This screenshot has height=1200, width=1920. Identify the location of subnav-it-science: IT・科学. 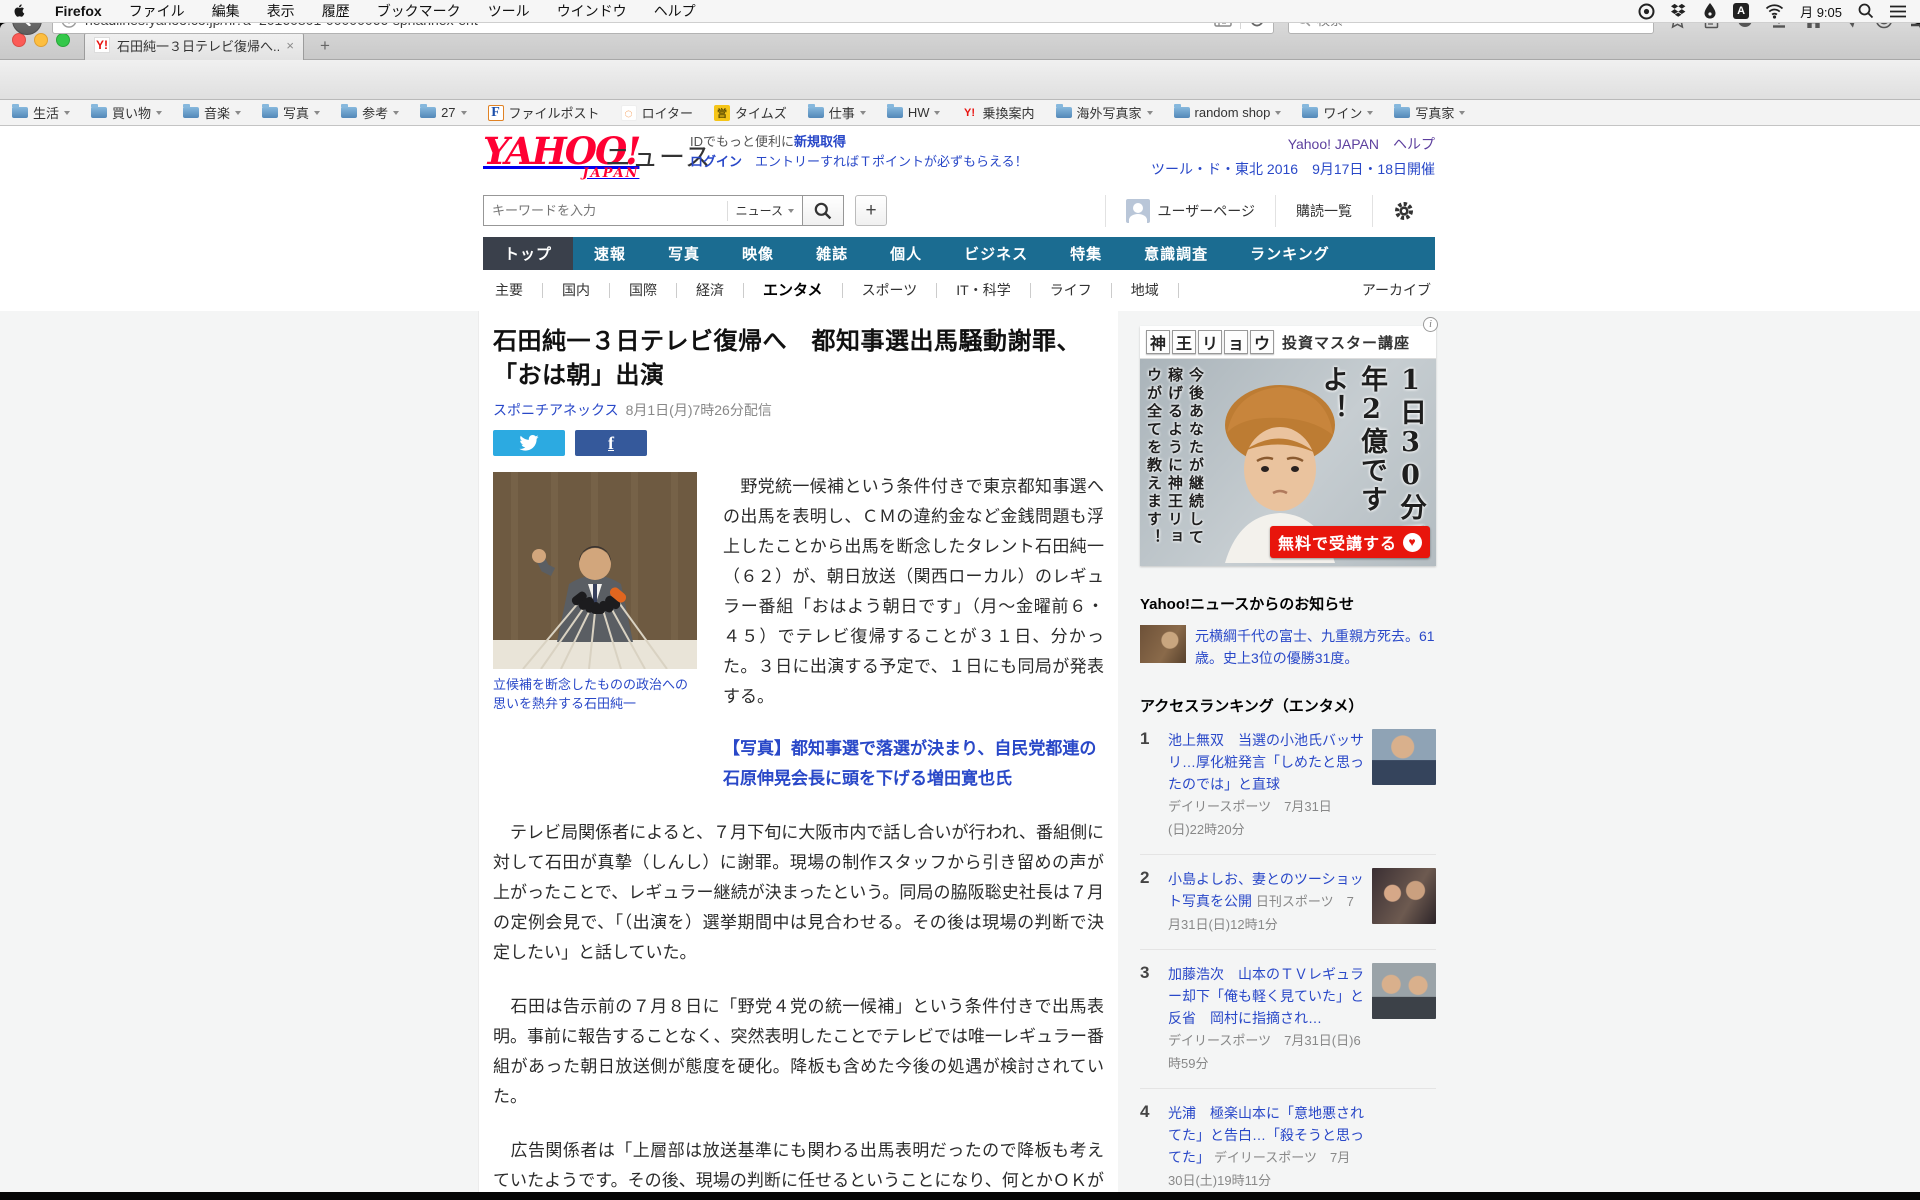
(984, 290).